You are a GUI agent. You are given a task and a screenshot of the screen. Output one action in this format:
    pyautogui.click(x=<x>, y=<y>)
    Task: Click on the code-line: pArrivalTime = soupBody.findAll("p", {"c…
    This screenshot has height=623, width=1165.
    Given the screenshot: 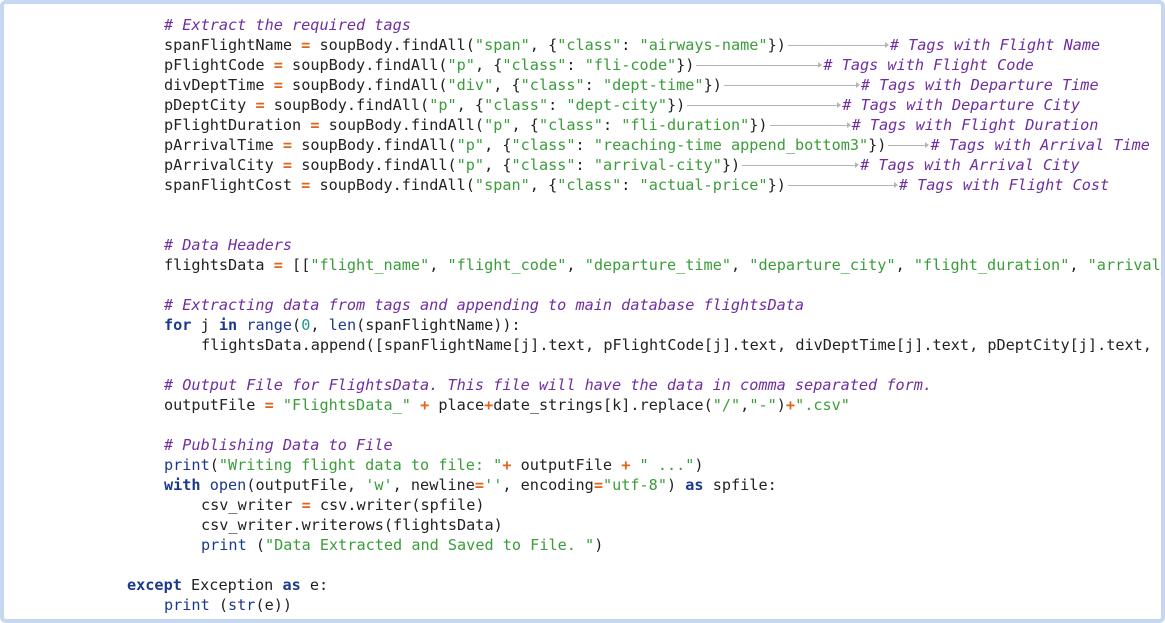 What is the action you would take?
    pyautogui.click(x=657, y=145)
    